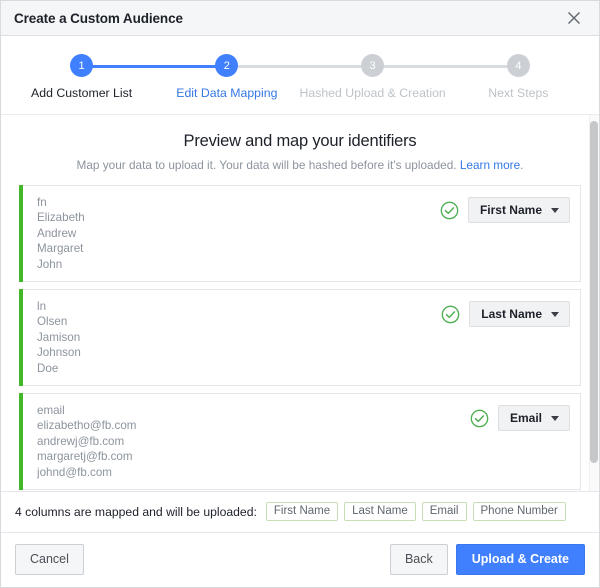  I want to click on identifier-type-value: Last Name, so click(511, 314).